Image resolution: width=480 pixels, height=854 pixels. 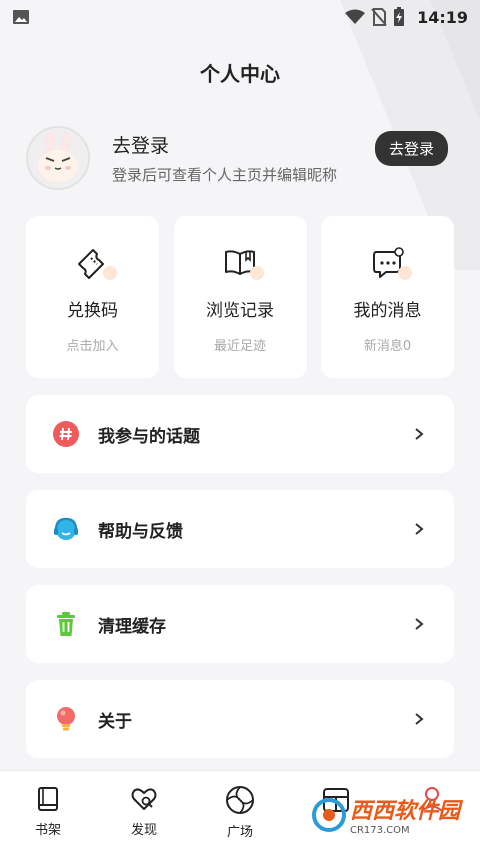 What do you see at coordinates (387, 297) in the screenshot?
I see `card-my-messages: 我的消息 新消息0` at bounding box center [387, 297].